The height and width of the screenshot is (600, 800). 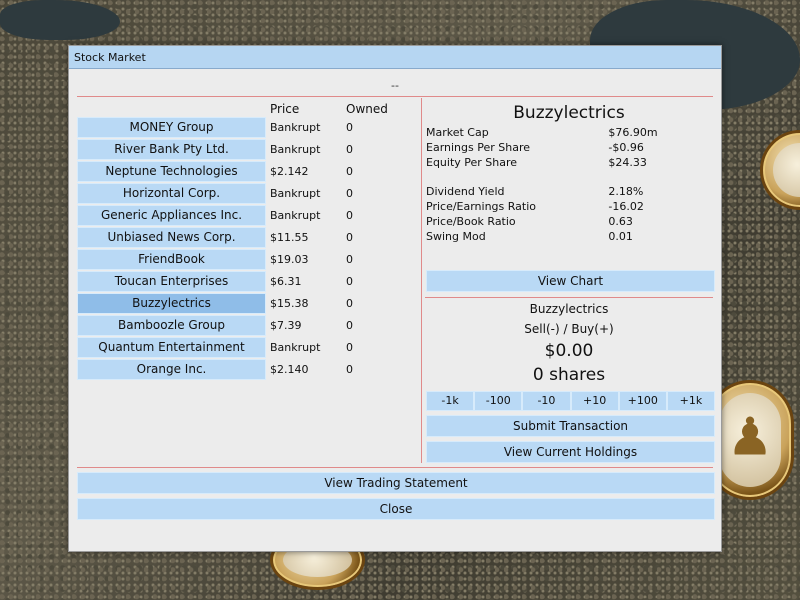 I want to click on minus-100-button: -100, so click(x=498, y=401).